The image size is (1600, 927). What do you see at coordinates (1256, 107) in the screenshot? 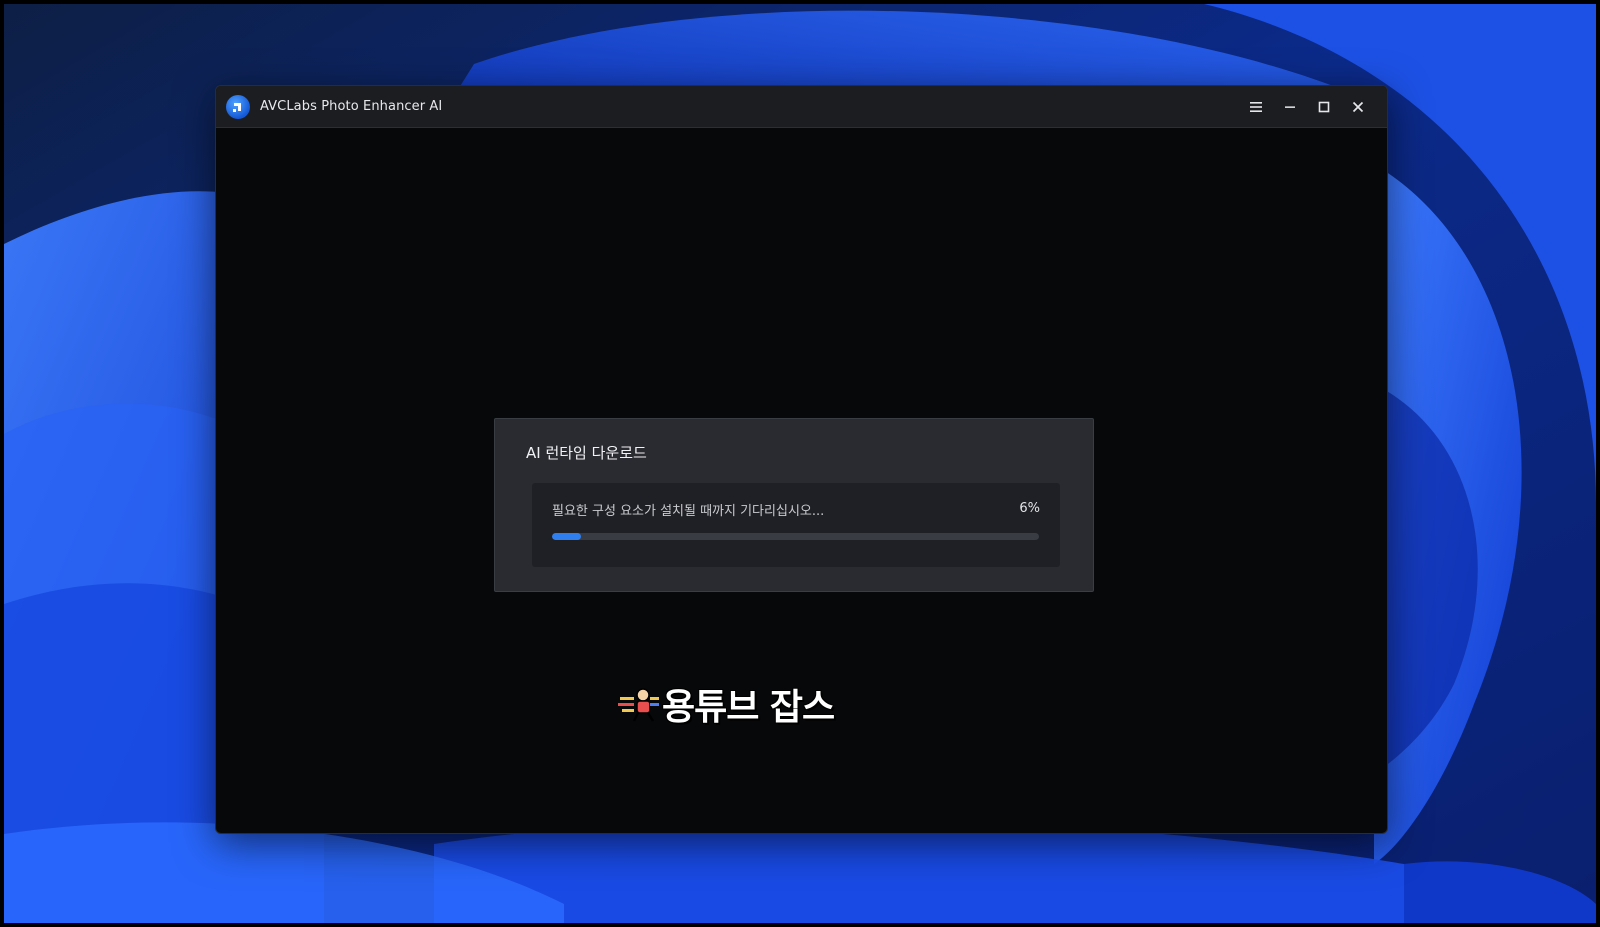
I see `hamburger-menu-icon` at bounding box center [1256, 107].